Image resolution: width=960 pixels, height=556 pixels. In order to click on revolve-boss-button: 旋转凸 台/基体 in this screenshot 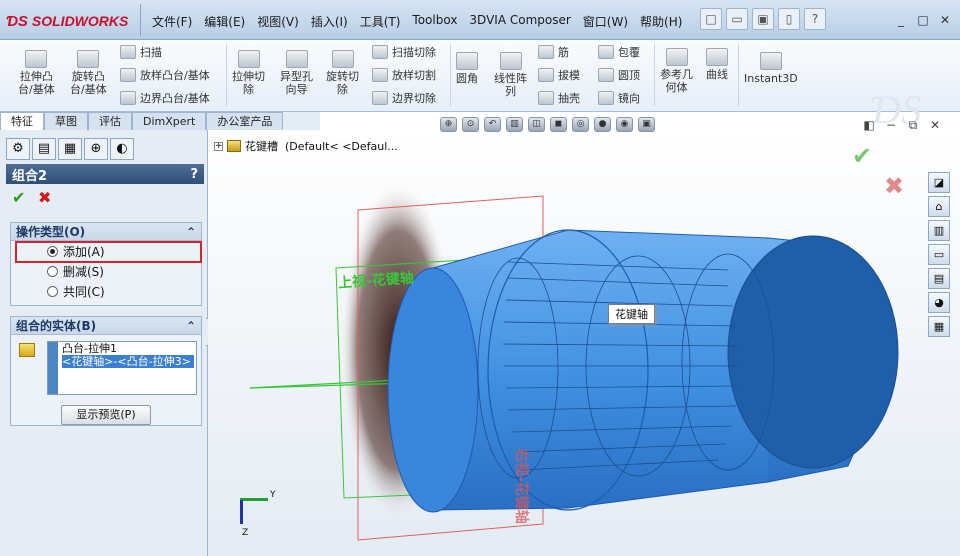, I will do `click(88, 73)`.